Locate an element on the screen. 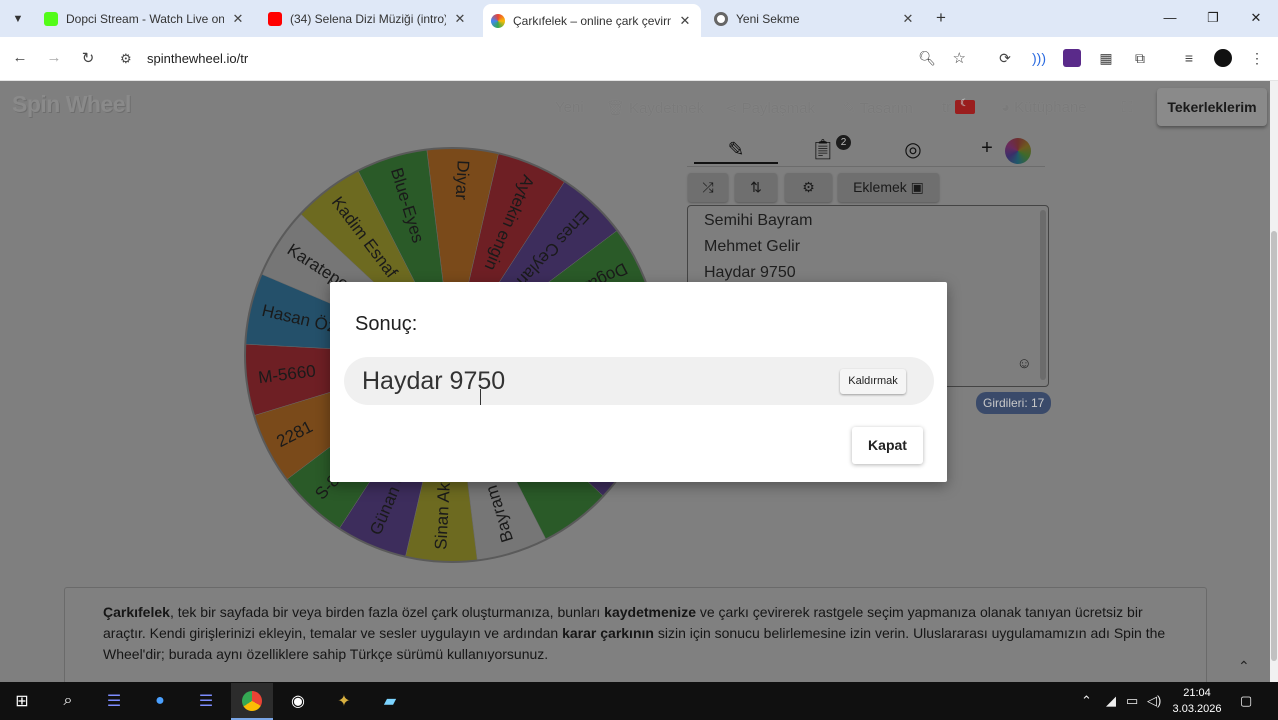  sort-icon: ⇅ is located at coordinates (756, 187).